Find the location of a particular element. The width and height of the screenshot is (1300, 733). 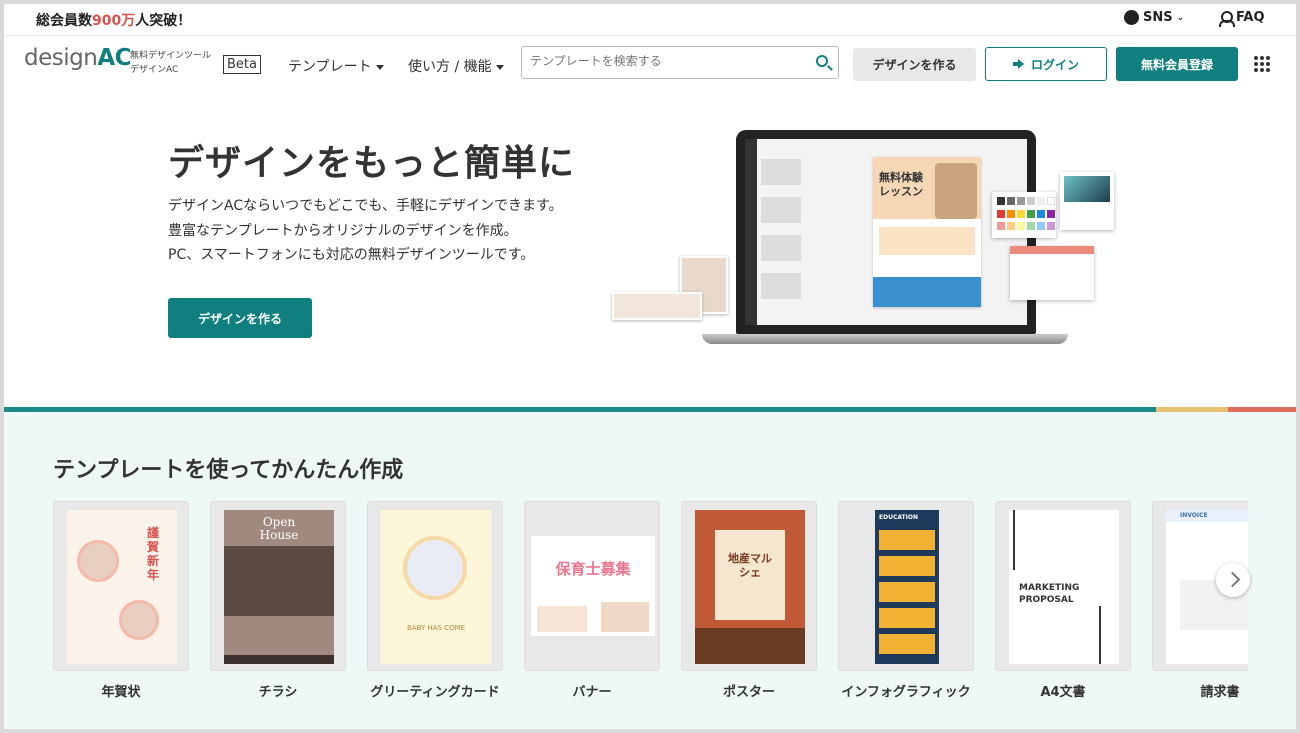

card-art-text: 保育士募集 is located at coordinates (593, 569).